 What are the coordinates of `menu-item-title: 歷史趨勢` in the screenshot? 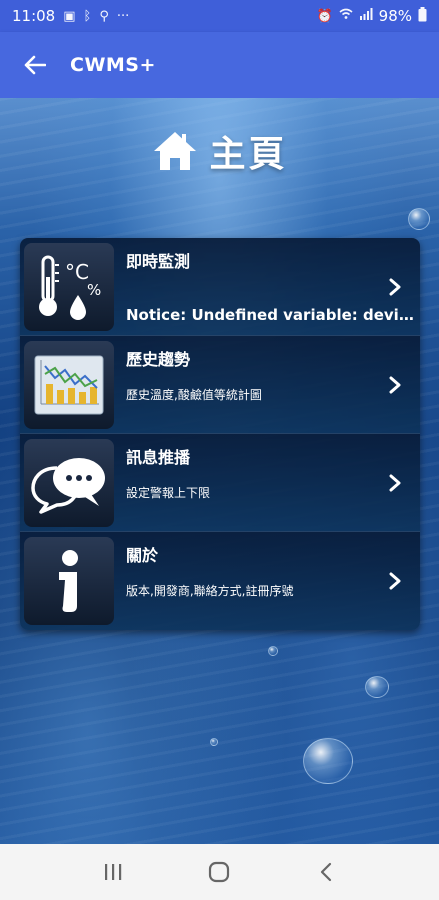 It's located at (158, 359).